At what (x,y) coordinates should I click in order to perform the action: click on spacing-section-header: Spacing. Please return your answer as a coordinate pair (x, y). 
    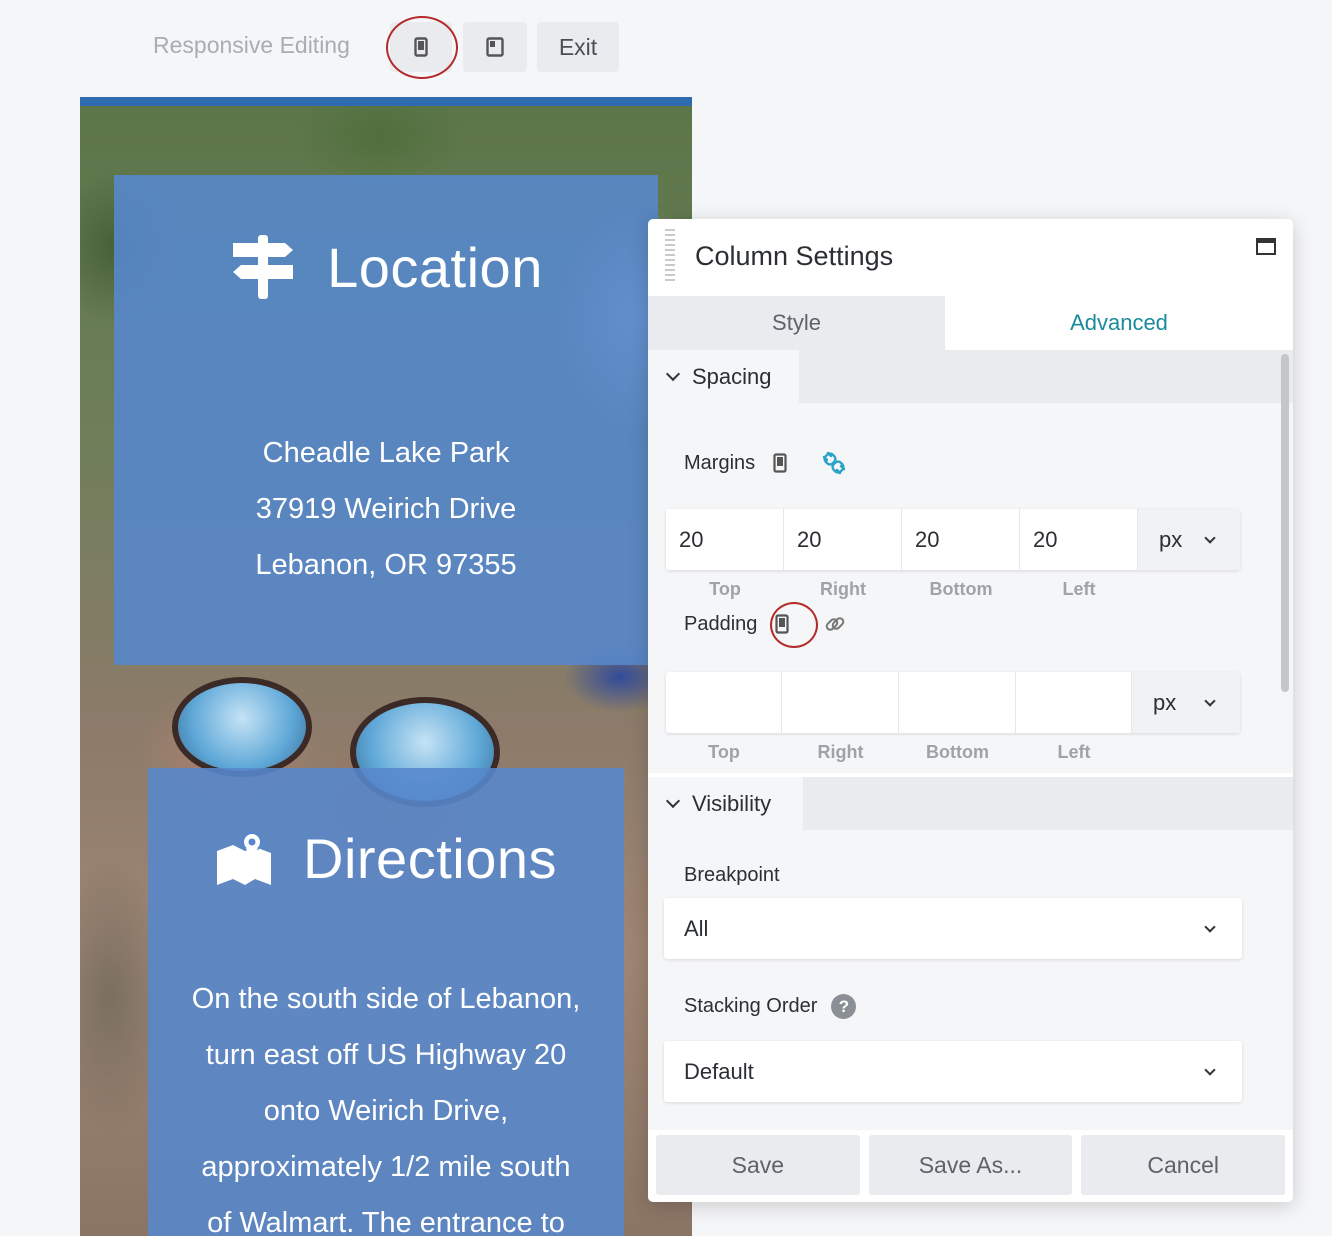
    Looking at the image, I should click on (970, 376).